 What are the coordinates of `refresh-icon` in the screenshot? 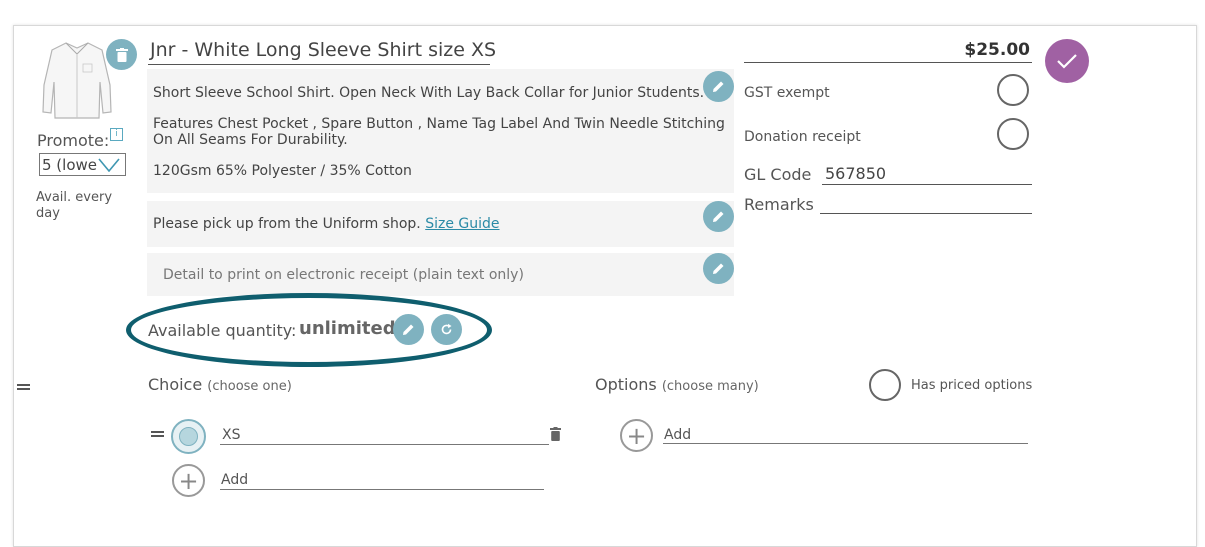 It's located at (446, 329).